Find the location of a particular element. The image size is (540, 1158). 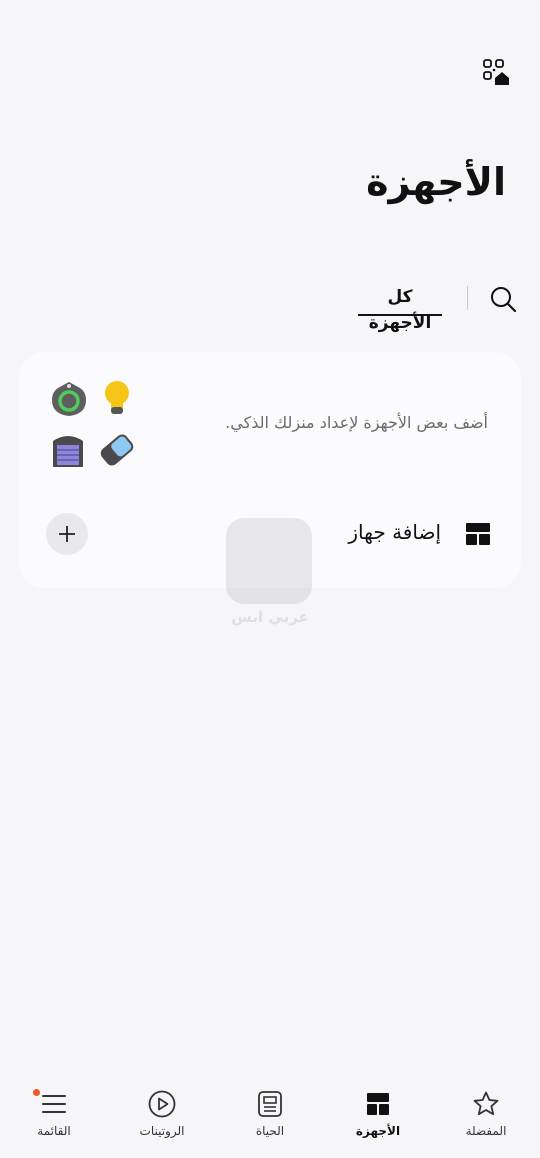

search-button is located at coordinates (503, 299).